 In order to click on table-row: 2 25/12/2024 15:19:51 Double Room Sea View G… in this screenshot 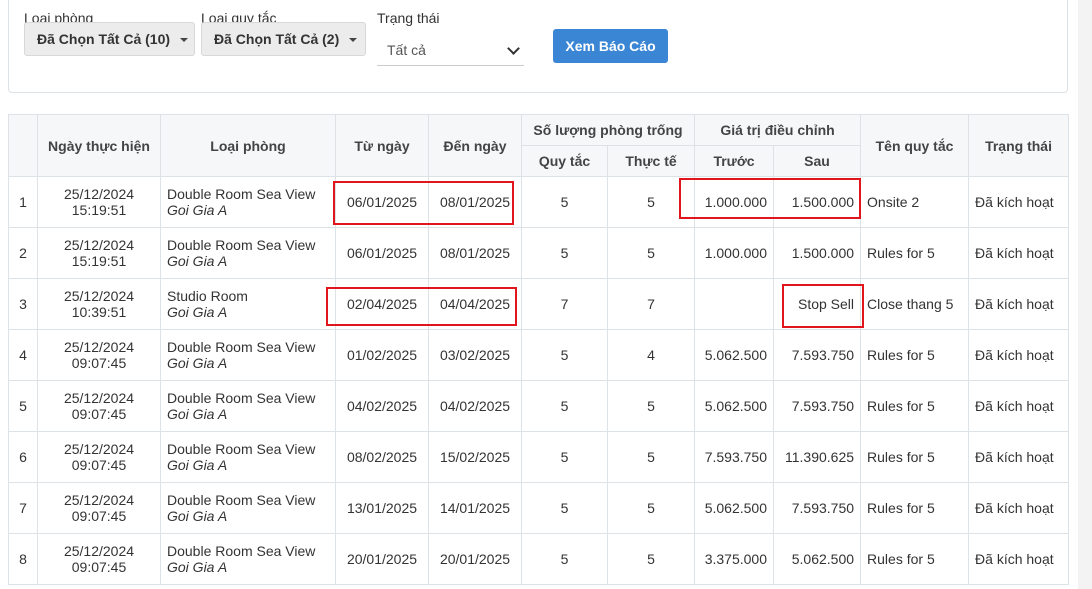, I will do `click(539, 253)`.